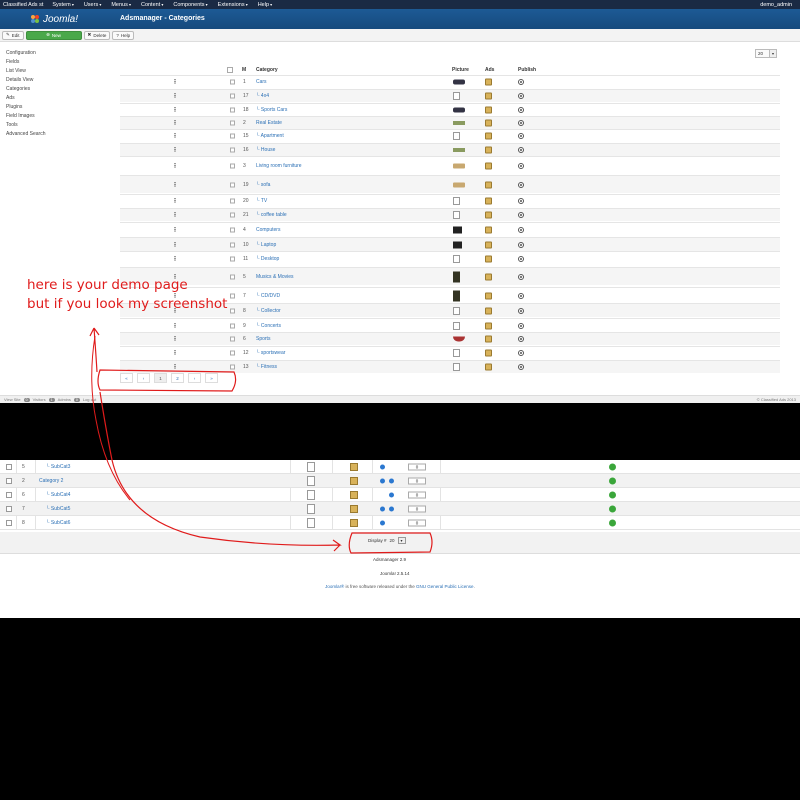 Image resolution: width=800 pixels, height=800 pixels. What do you see at coordinates (527, 70) in the screenshot?
I see `header-publish: Publish` at bounding box center [527, 70].